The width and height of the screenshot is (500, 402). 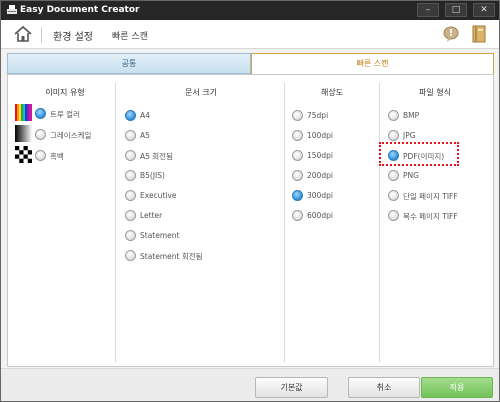 I want to click on option-label: JPG, so click(x=409, y=135).